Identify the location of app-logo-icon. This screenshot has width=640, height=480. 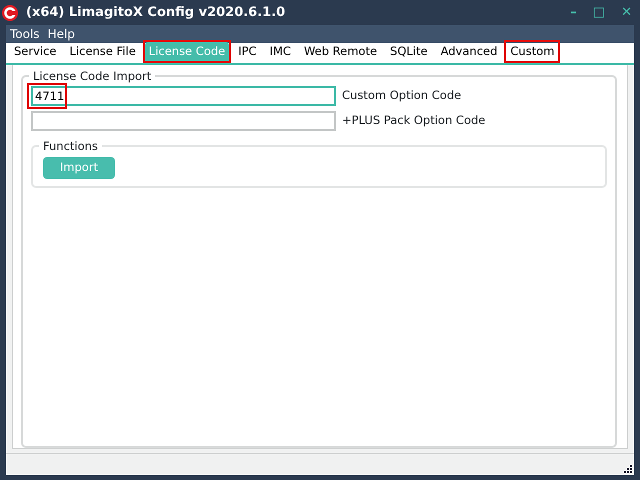
(10, 12).